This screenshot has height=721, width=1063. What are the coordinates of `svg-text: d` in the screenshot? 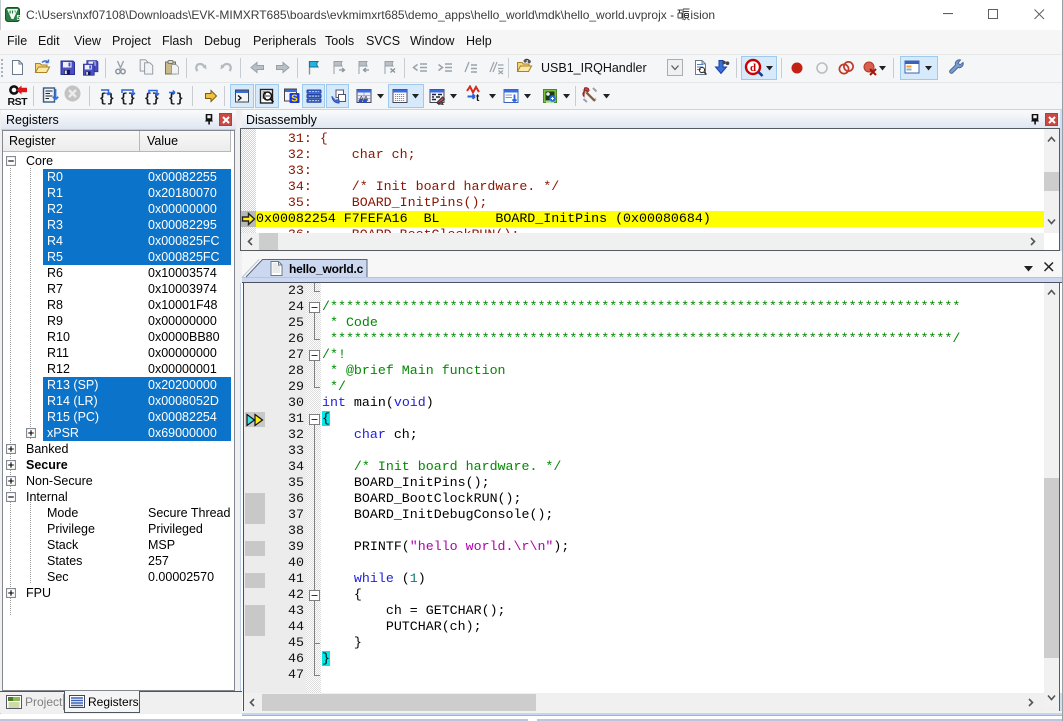 It's located at (753, 68).